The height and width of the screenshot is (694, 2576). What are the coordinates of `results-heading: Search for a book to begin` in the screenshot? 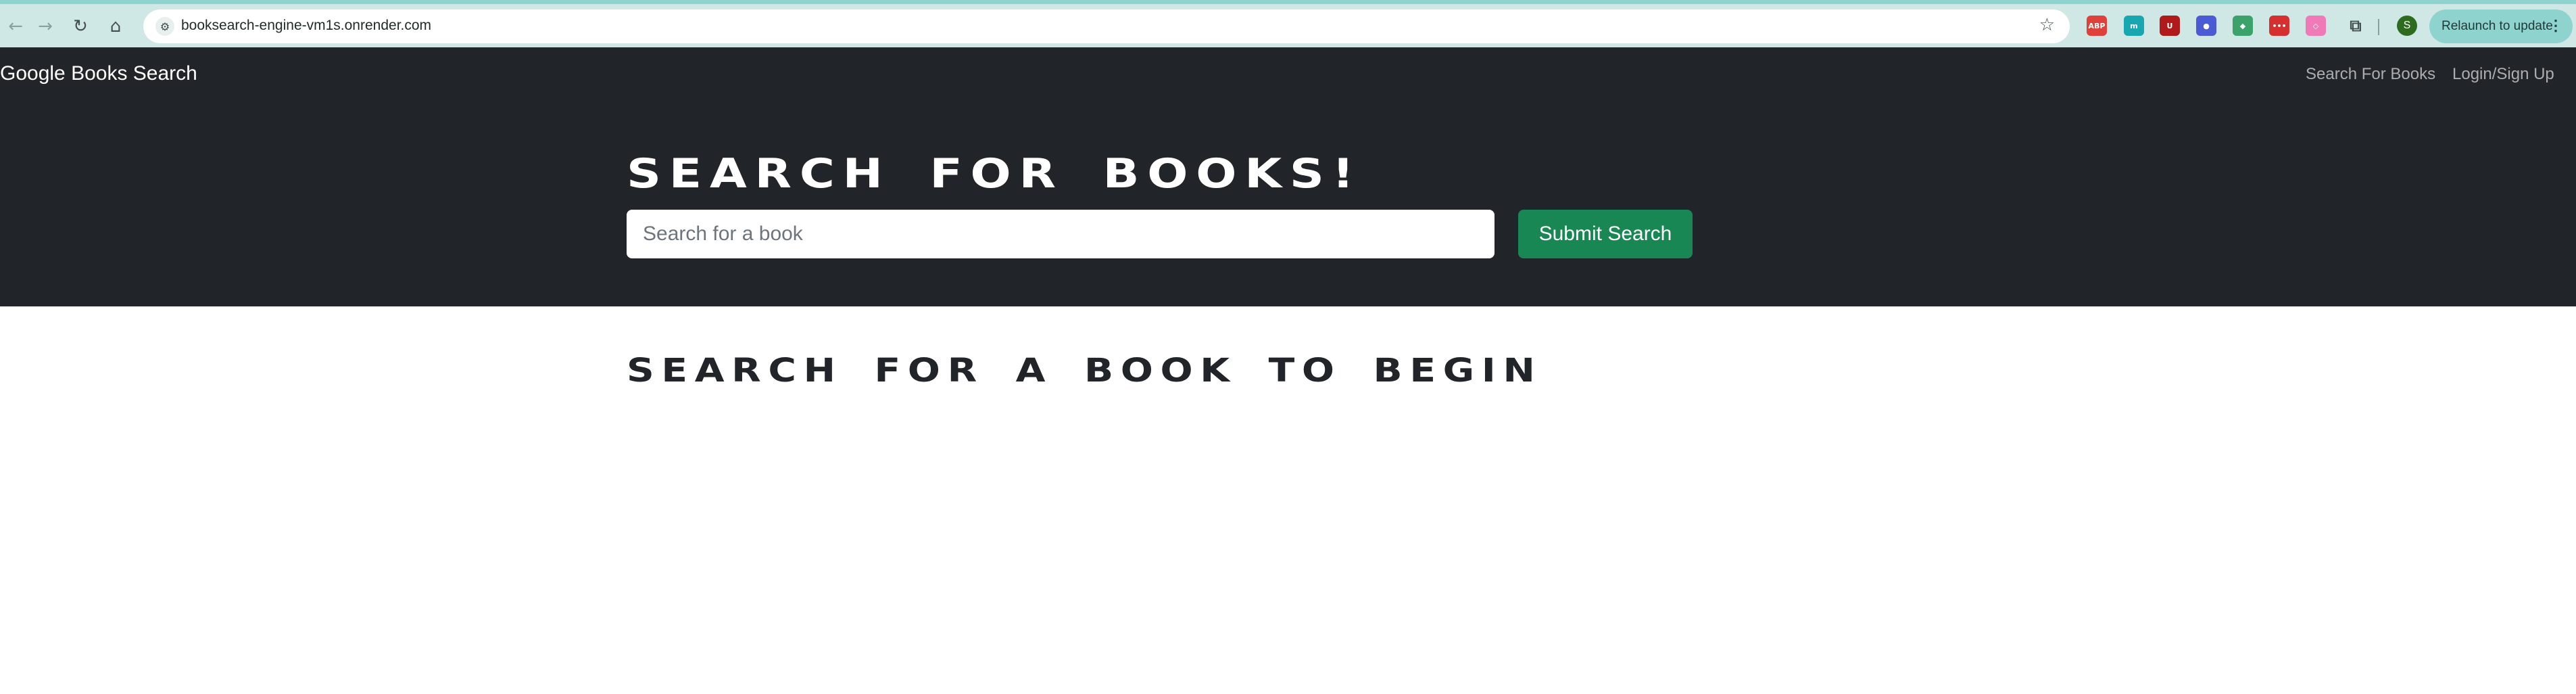 It's located at (1084, 371).